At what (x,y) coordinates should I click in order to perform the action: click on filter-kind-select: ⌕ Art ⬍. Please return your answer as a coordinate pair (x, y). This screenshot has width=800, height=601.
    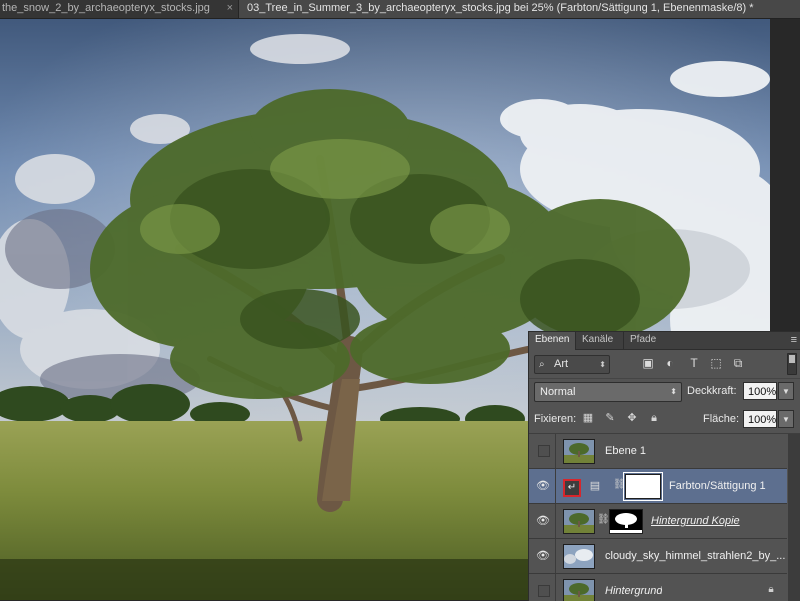
    Looking at the image, I should click on (572, 364).